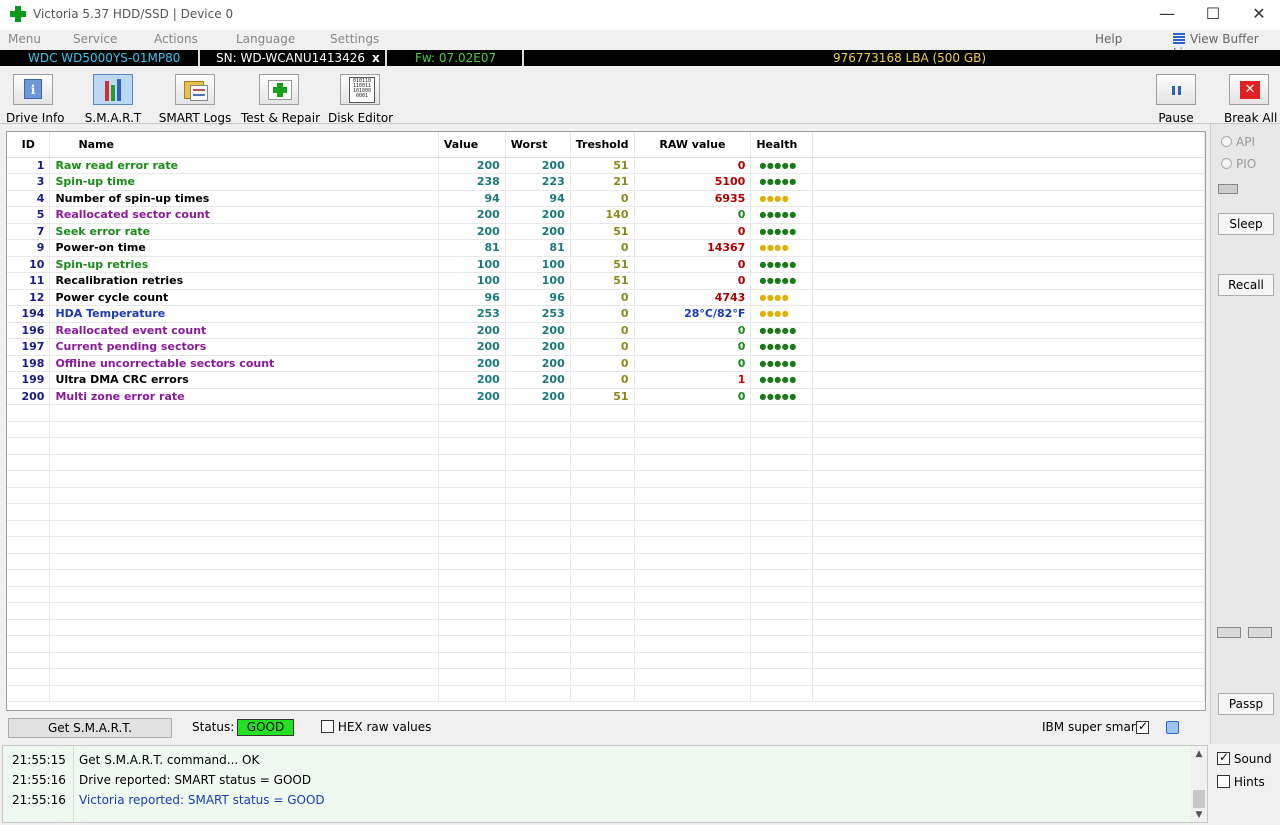 The height and width of the screenshot is (825, 1280). I want to click on col-value-header: Value, so click(472, 145).